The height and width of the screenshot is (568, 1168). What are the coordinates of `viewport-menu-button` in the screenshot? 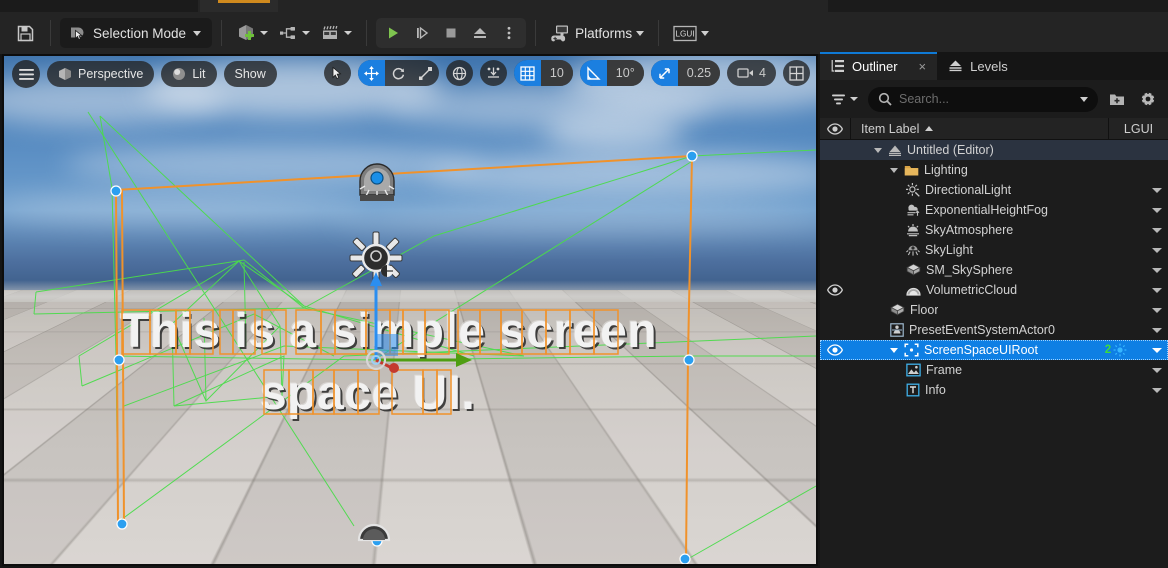 It's located at (26, 74).